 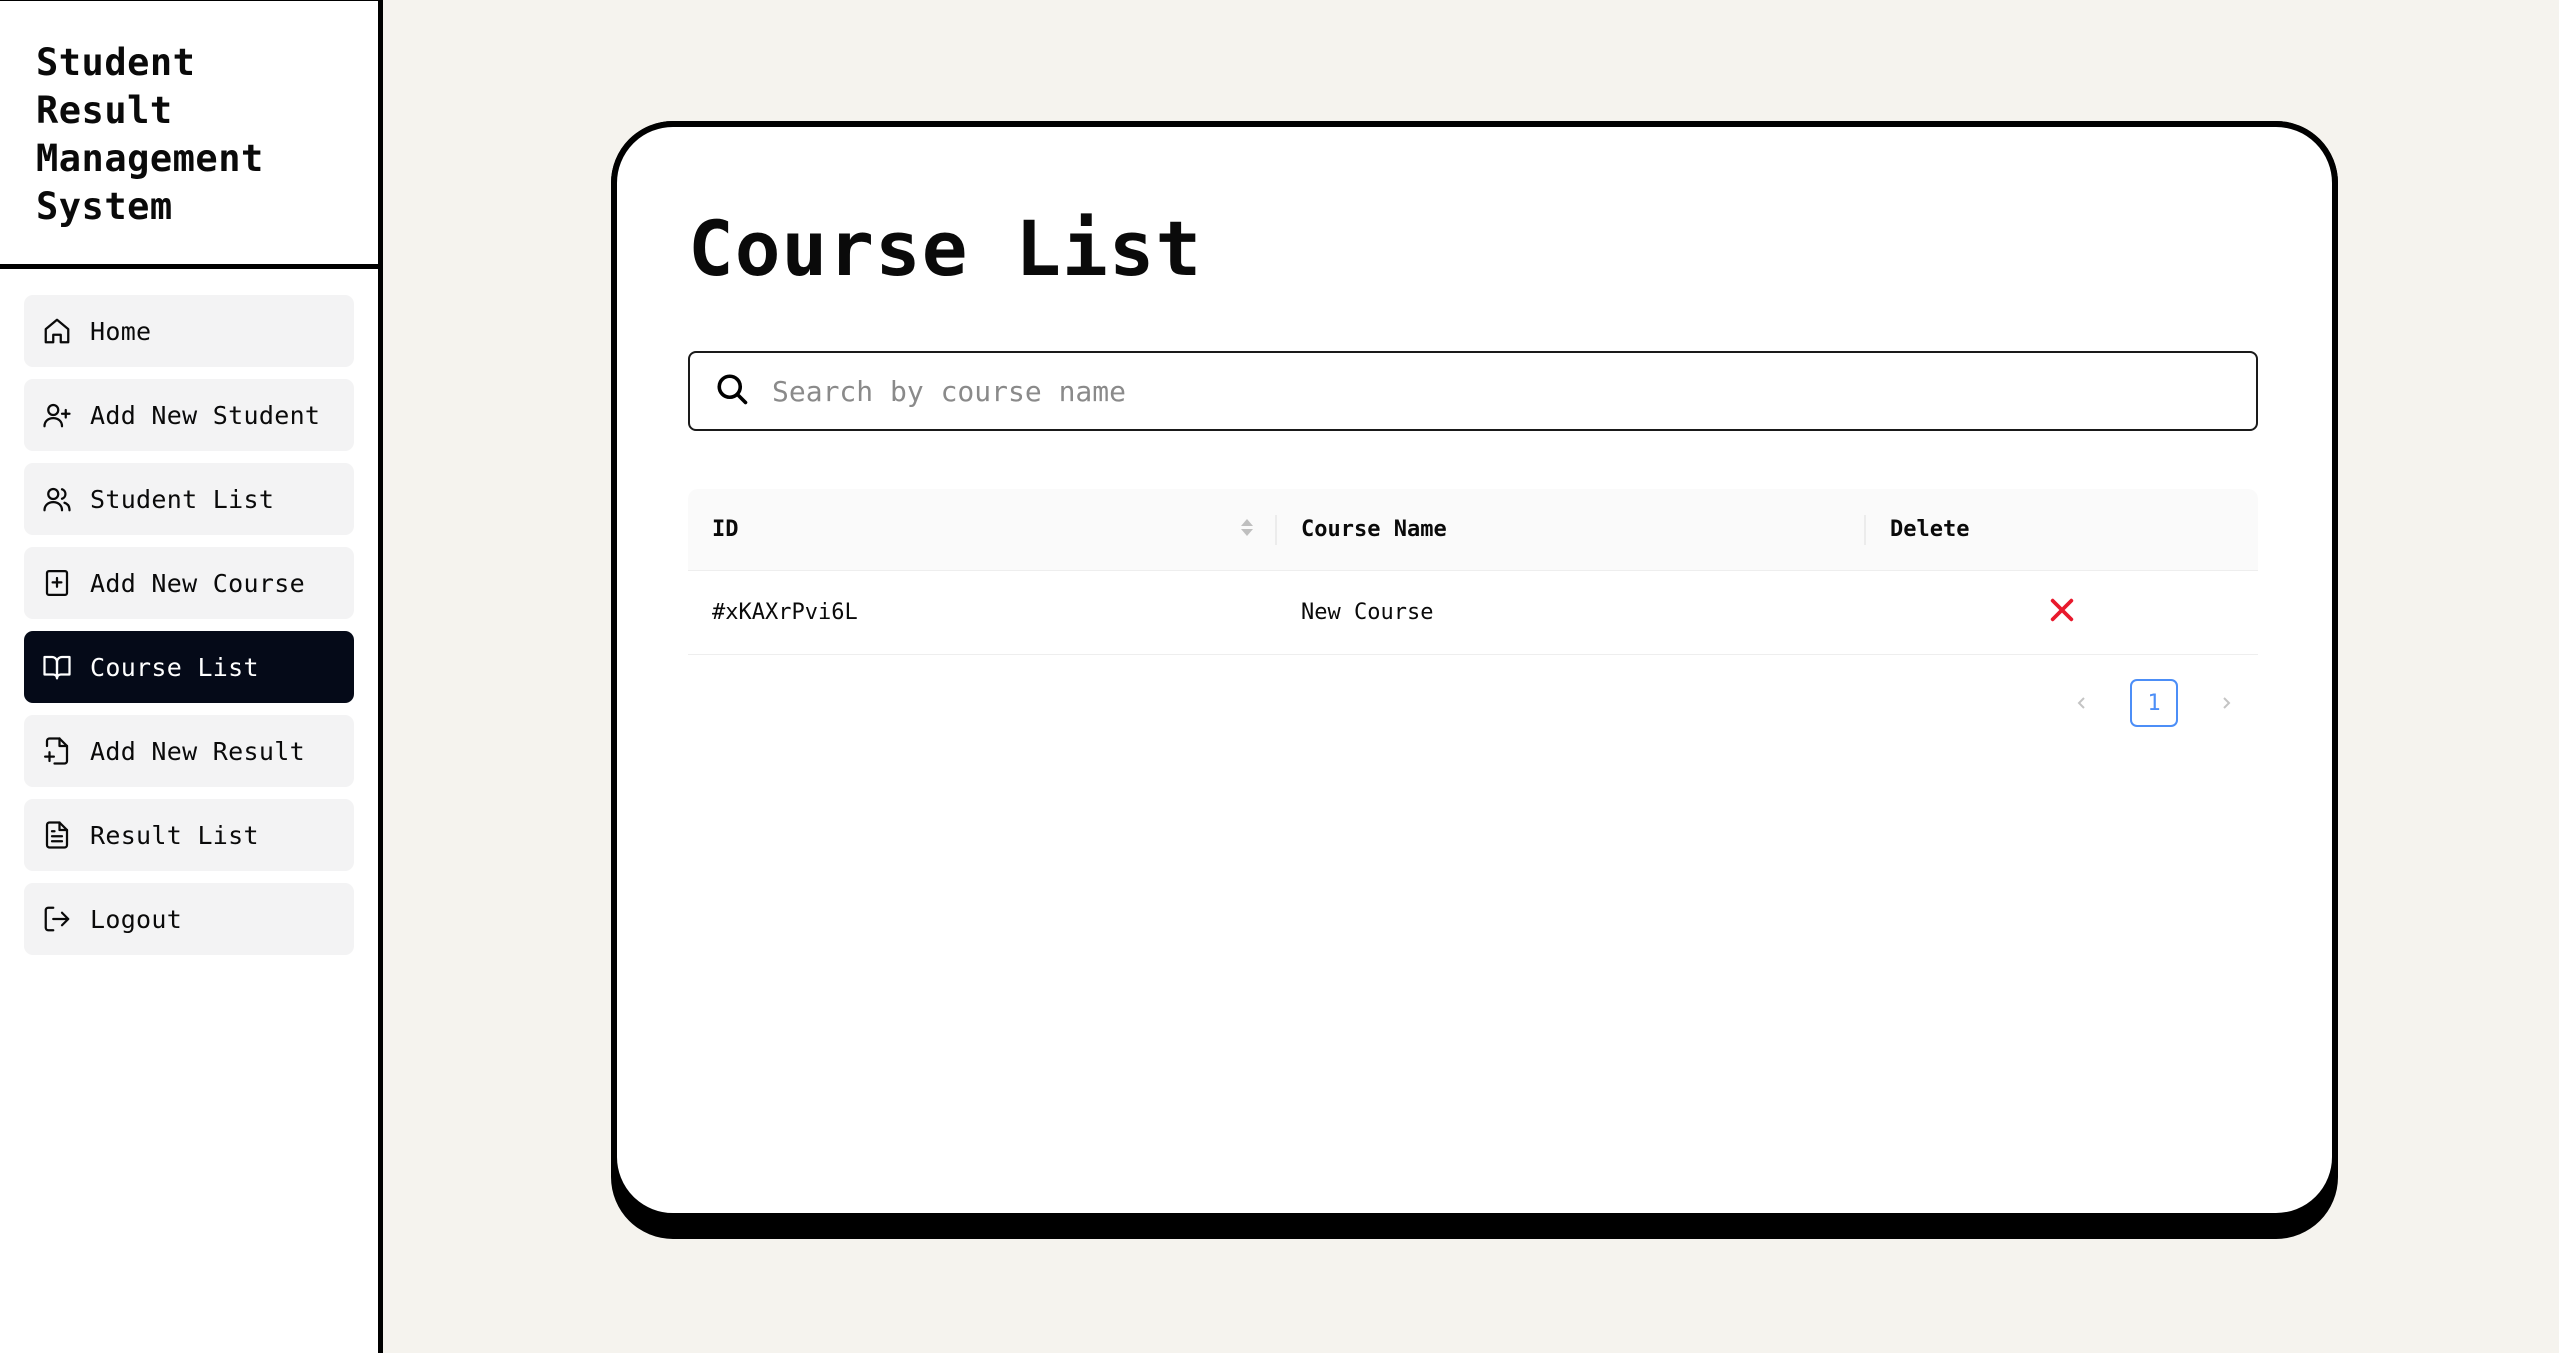 I want to click on previous-page-button, so click(x=2082, y=703).